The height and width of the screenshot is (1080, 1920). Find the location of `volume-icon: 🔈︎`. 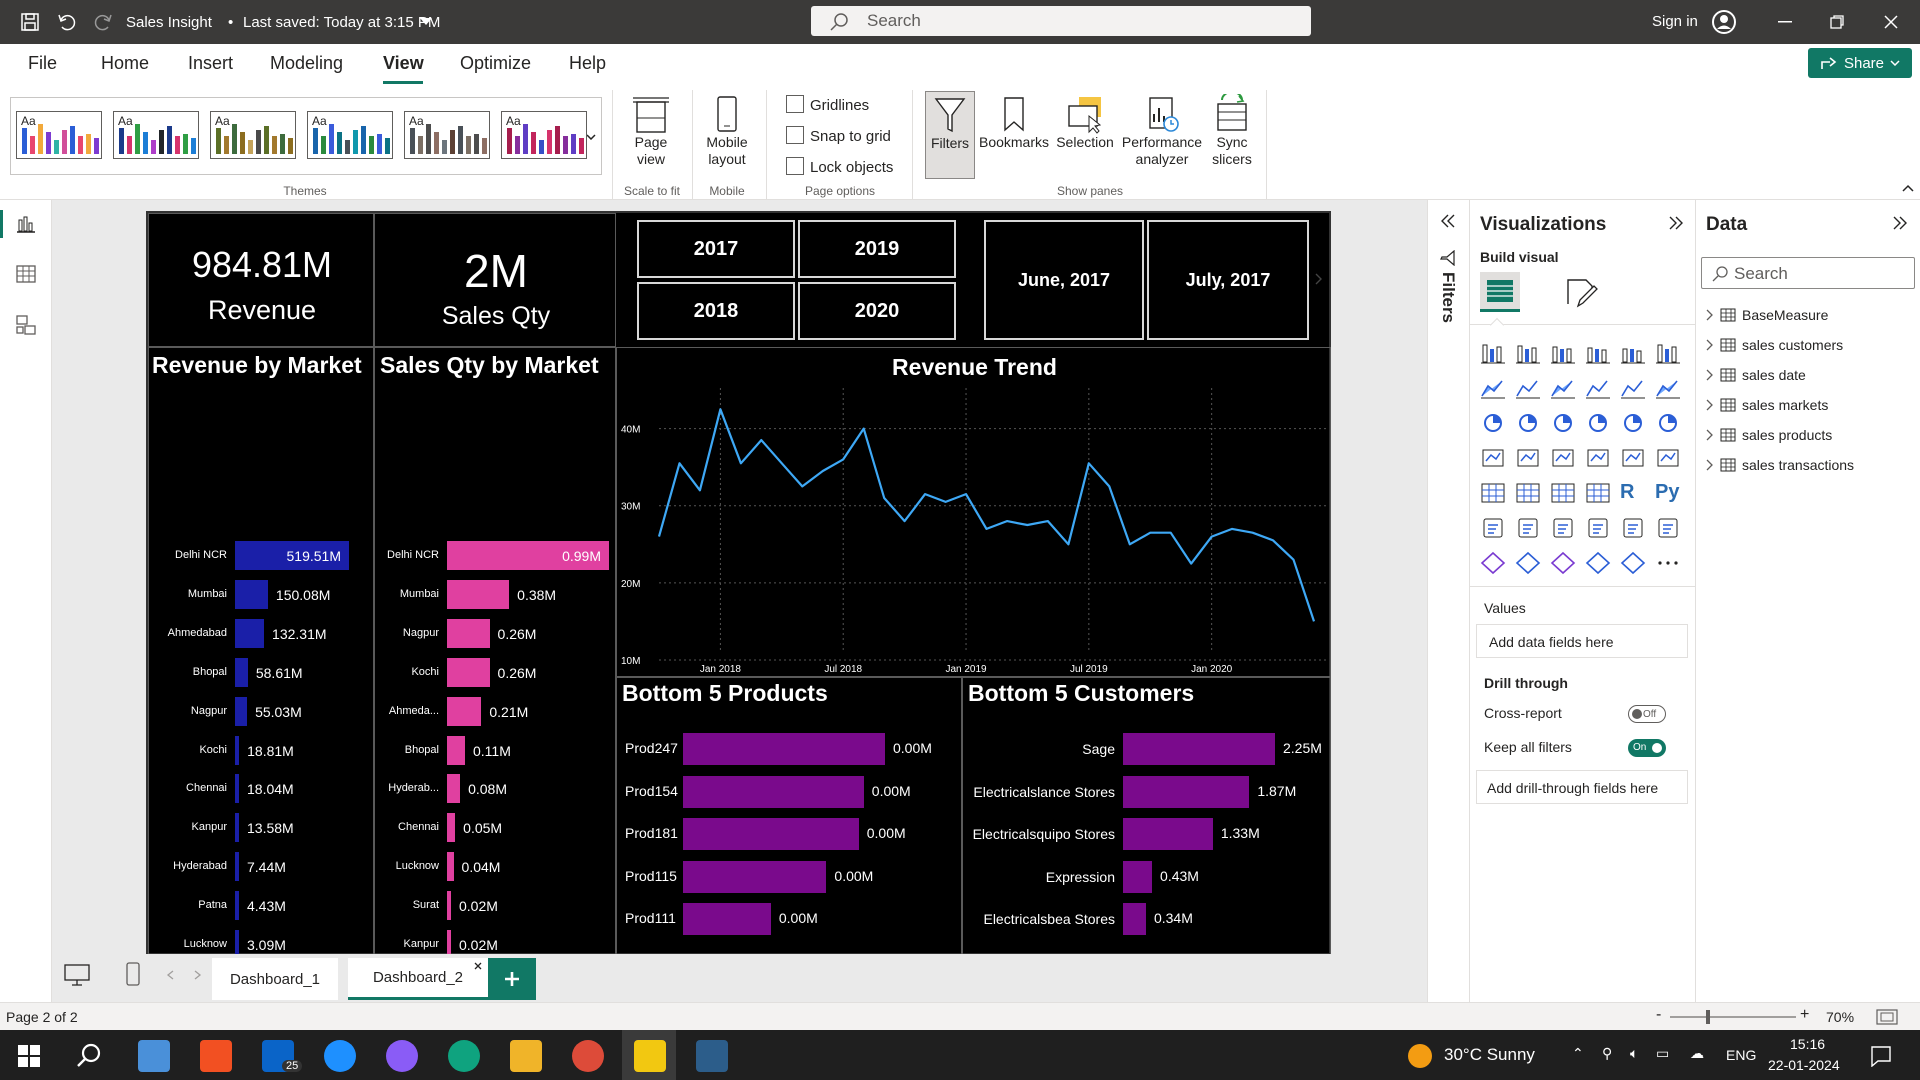

volume-icon: 🔈︎ is located at coordinates (1634, 1053).